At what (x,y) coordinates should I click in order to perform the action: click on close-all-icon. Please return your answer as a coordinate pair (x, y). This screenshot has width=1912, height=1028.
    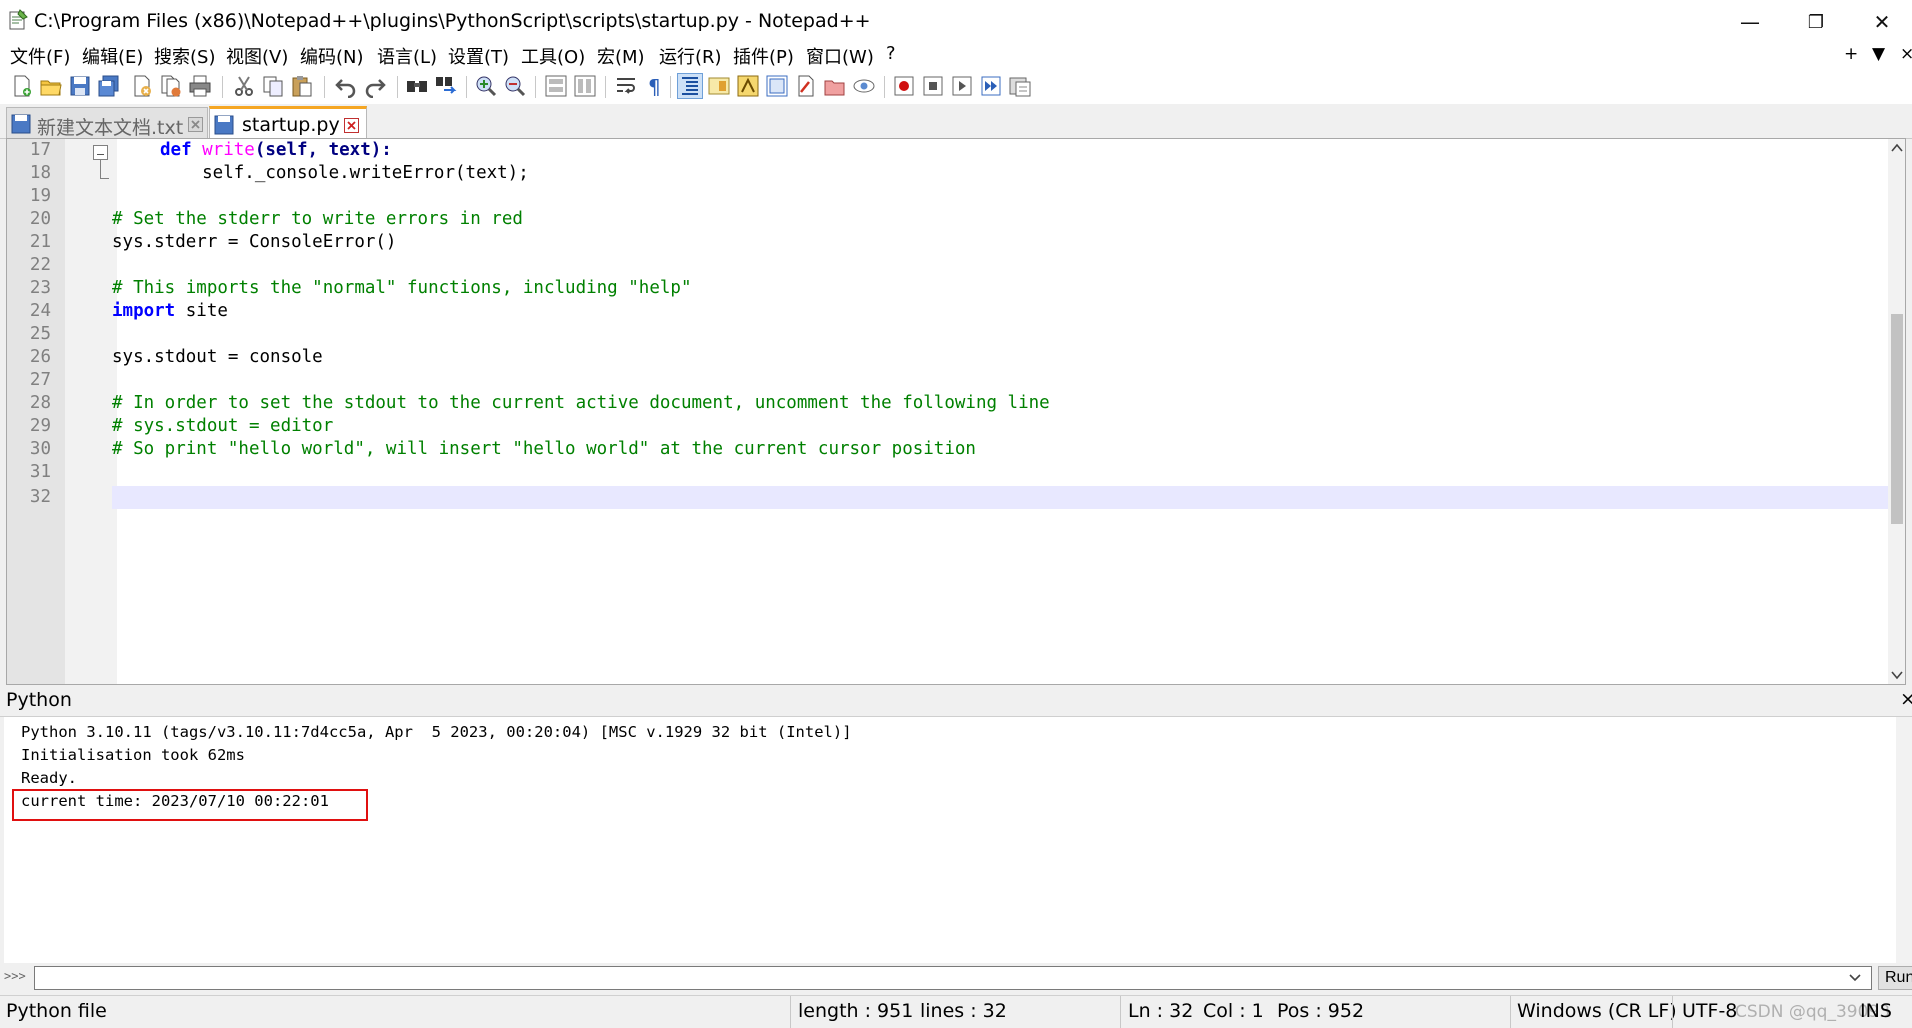
    Looking at the image, I should click on (171, 86).